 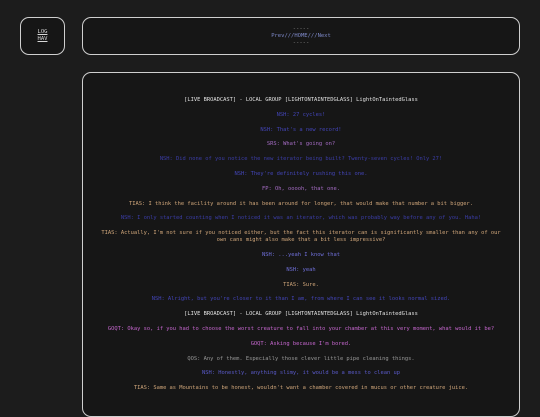 What do you see at coordinates (301, 343) in the screenshot?
I see `chat-line: GOQT: Asking because I'm bored.` at bounding box center [301, 343].